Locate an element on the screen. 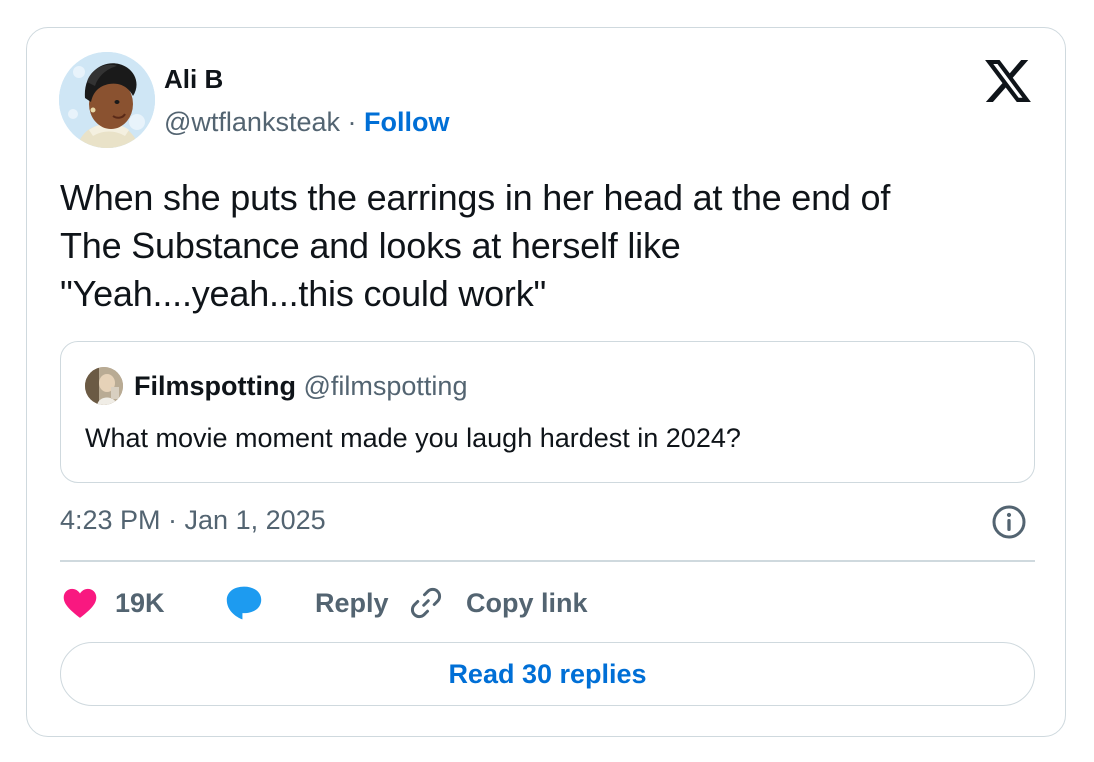 The height and width of the screenshot is (762, 1094). quoted-author-avatar is located at coordinates (104, 386).